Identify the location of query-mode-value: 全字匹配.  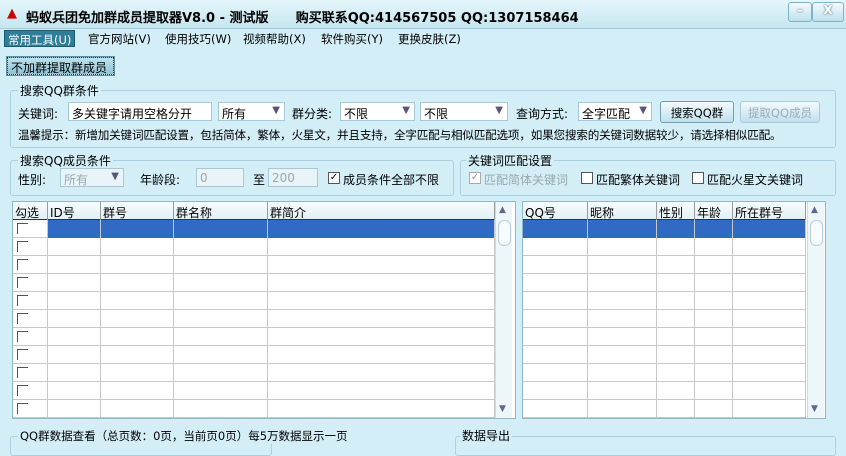
(606, 114).